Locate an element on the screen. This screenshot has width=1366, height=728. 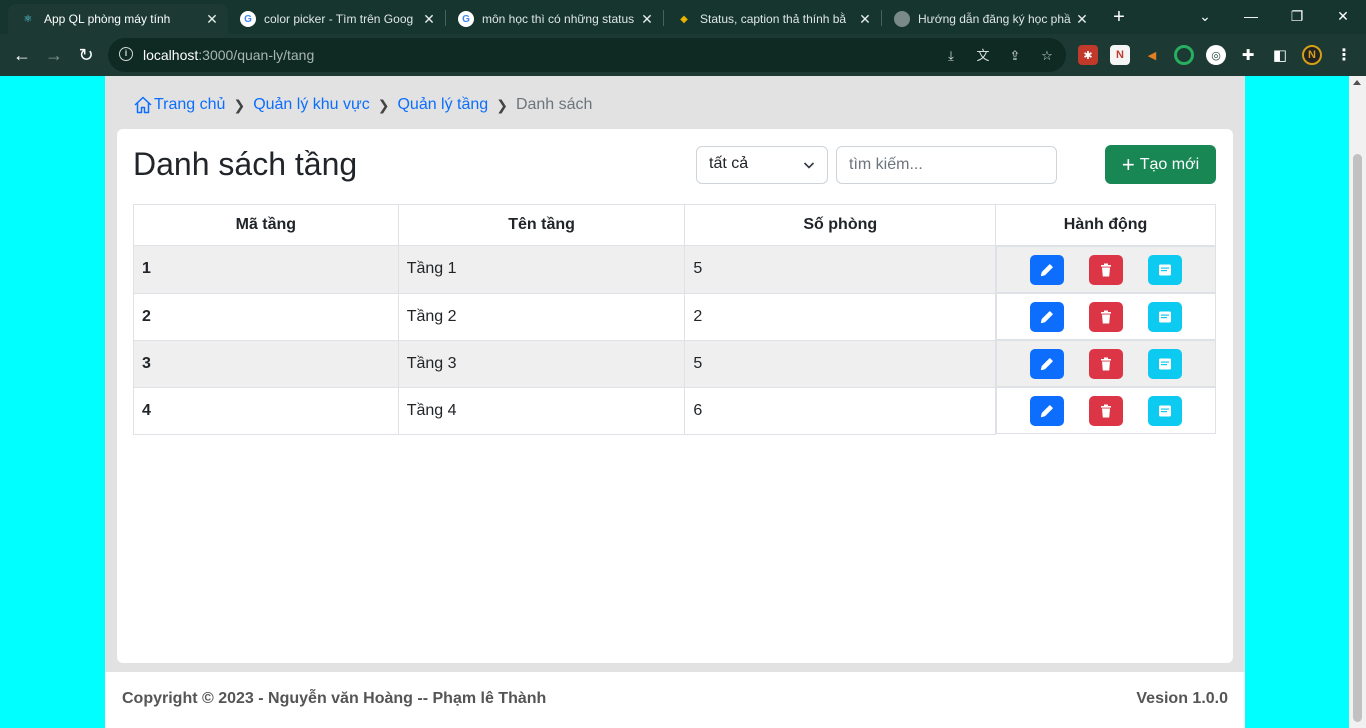
extension-icon: N is located at coordinates (1120, 55).